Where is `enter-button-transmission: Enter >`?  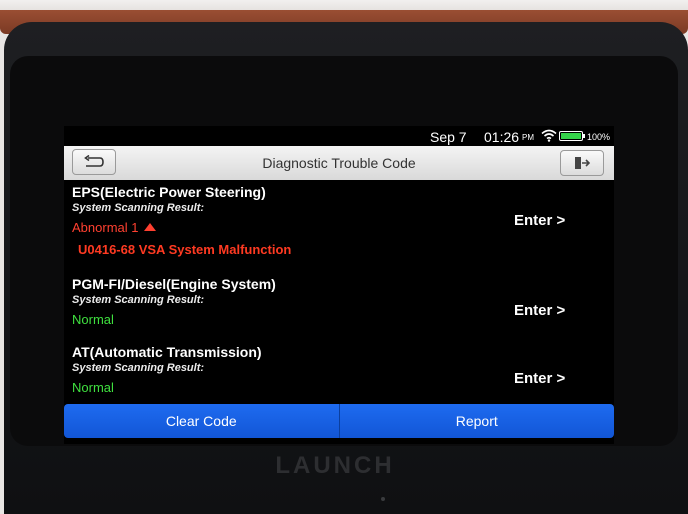 enter-button-transmission: Enter > is located at coordinates (539, 378).